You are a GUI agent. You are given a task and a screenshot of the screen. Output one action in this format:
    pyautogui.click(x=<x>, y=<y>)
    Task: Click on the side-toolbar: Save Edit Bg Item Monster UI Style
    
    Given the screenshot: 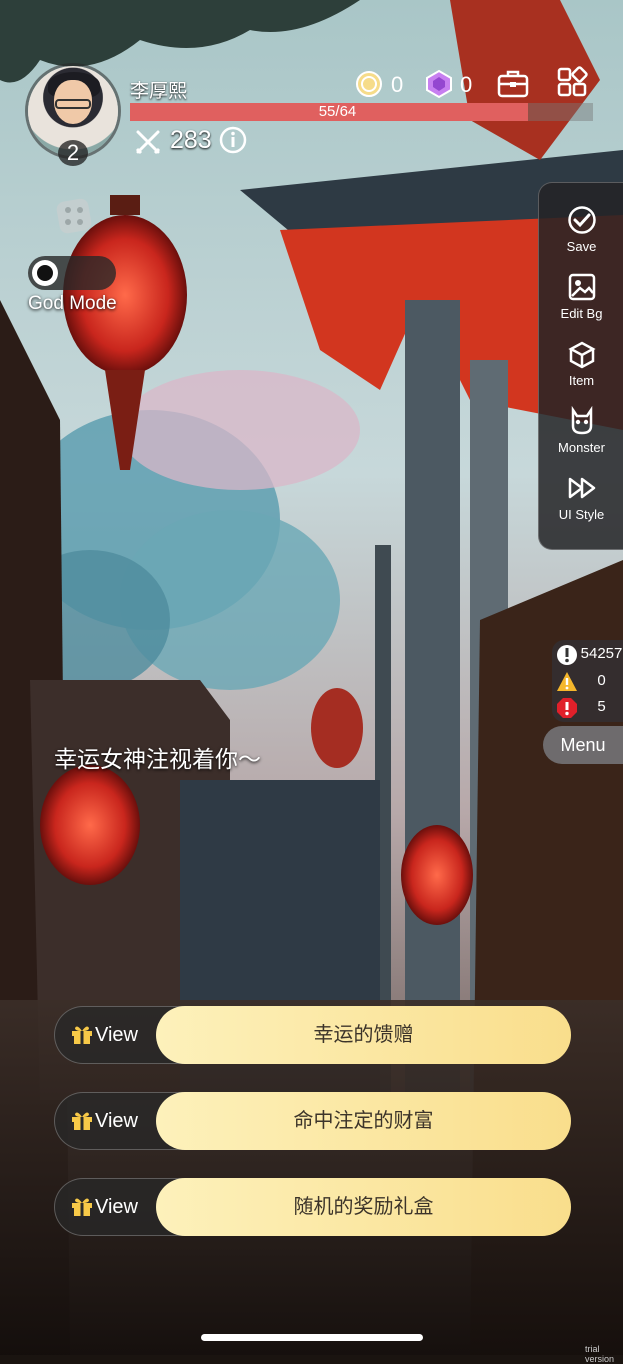 What is the action you would take?
    pyautogui.click(x=580, y=366)
    